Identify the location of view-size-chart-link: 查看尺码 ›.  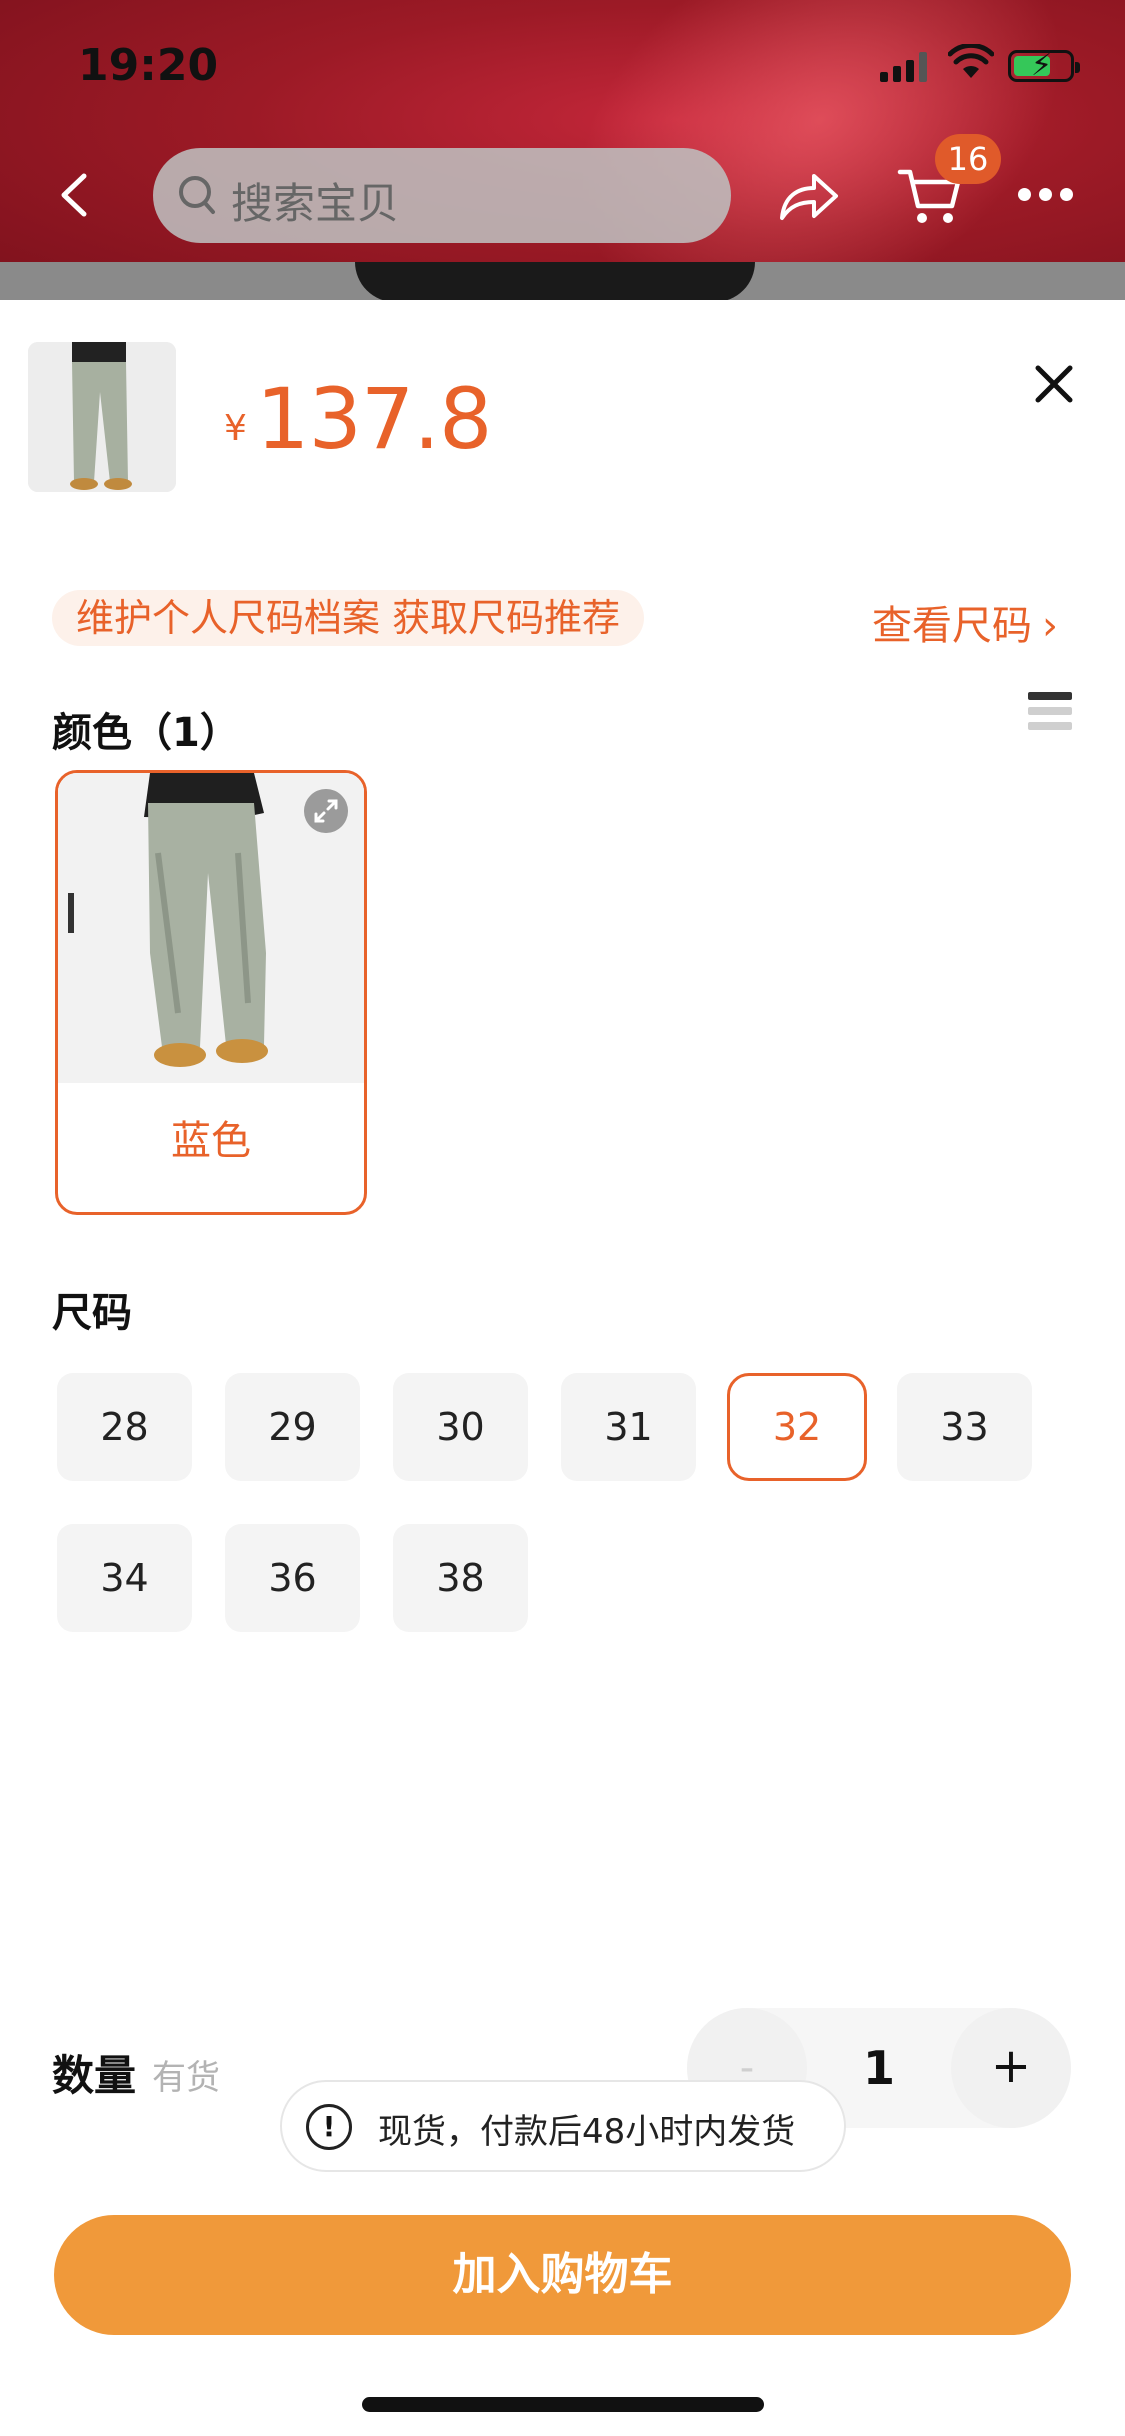
(965, 622).